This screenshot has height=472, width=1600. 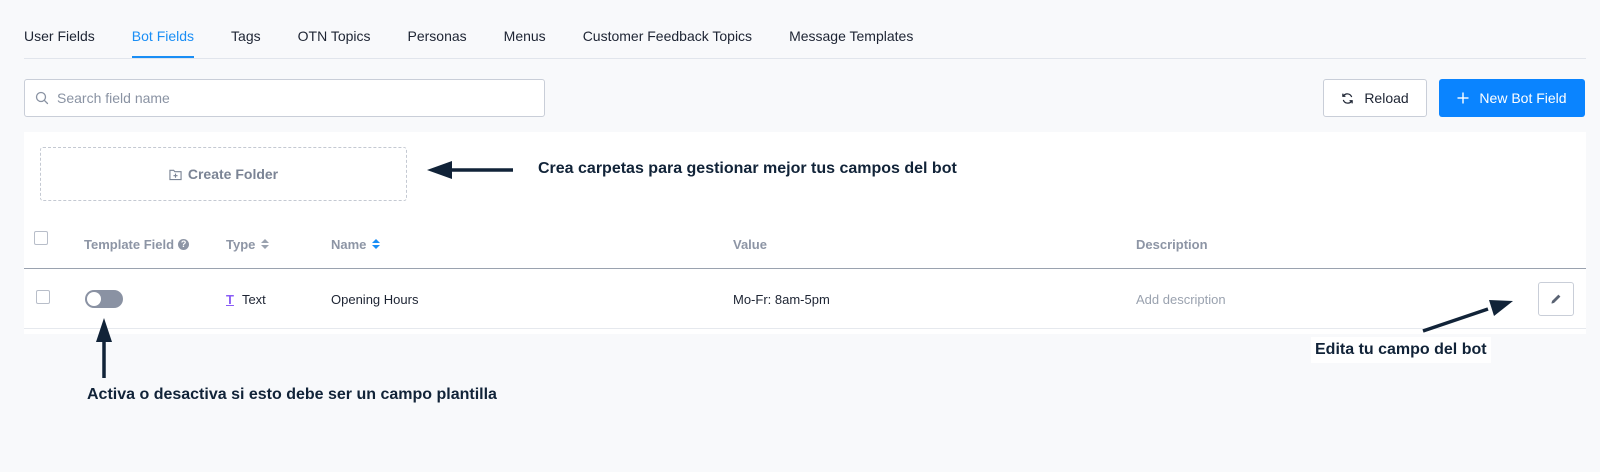 I want to click on add-description-link: Add description, so click(x=1181, y=299).